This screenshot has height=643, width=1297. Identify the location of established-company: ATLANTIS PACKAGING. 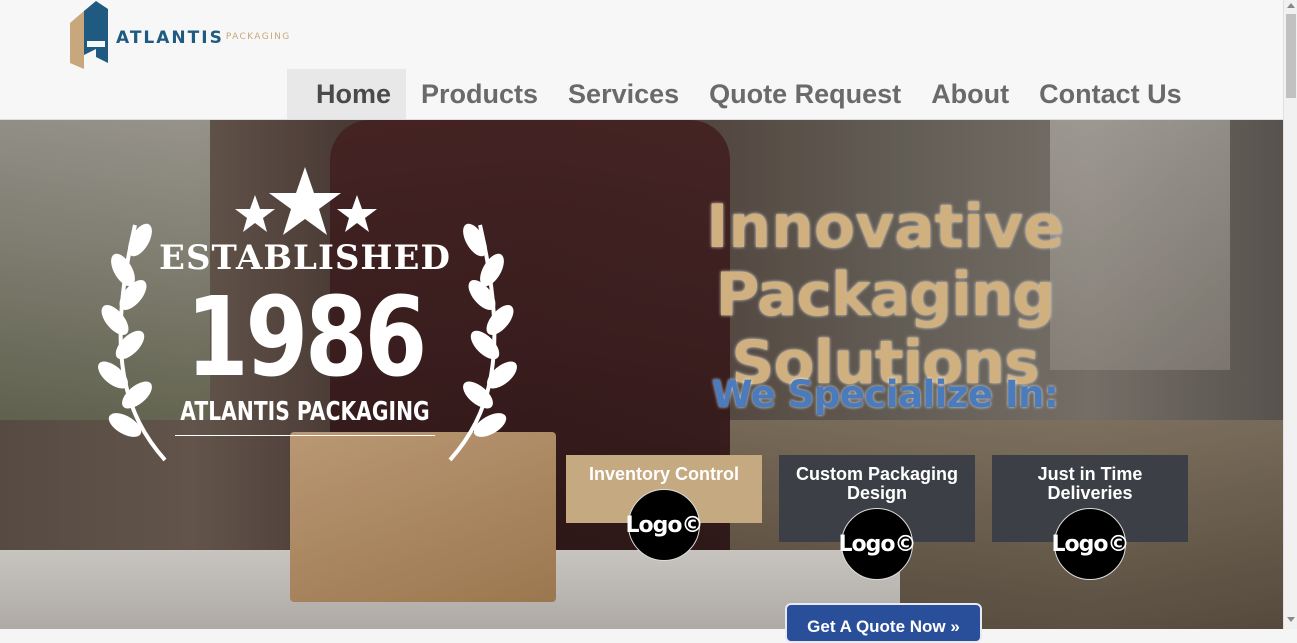
(305, 412).